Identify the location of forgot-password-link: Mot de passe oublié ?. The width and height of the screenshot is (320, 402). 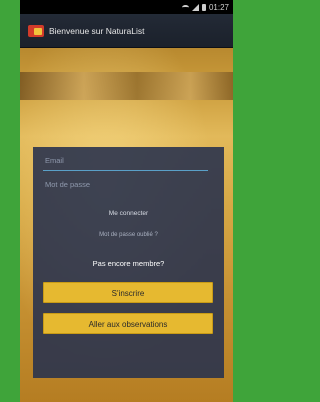
(128, 235).